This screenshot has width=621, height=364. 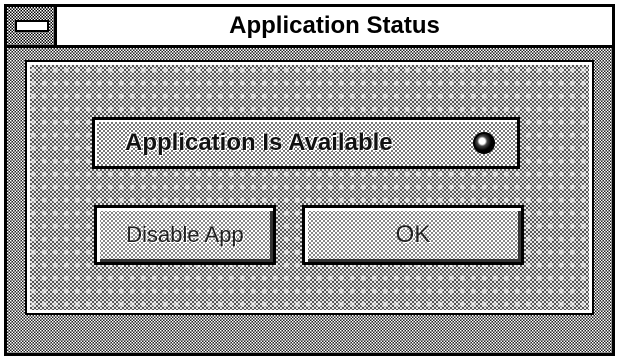 What do you see at coordinates (334, 25) in the screenshot?
I see `window-title: Application Status` at bounding box center [334, 25].